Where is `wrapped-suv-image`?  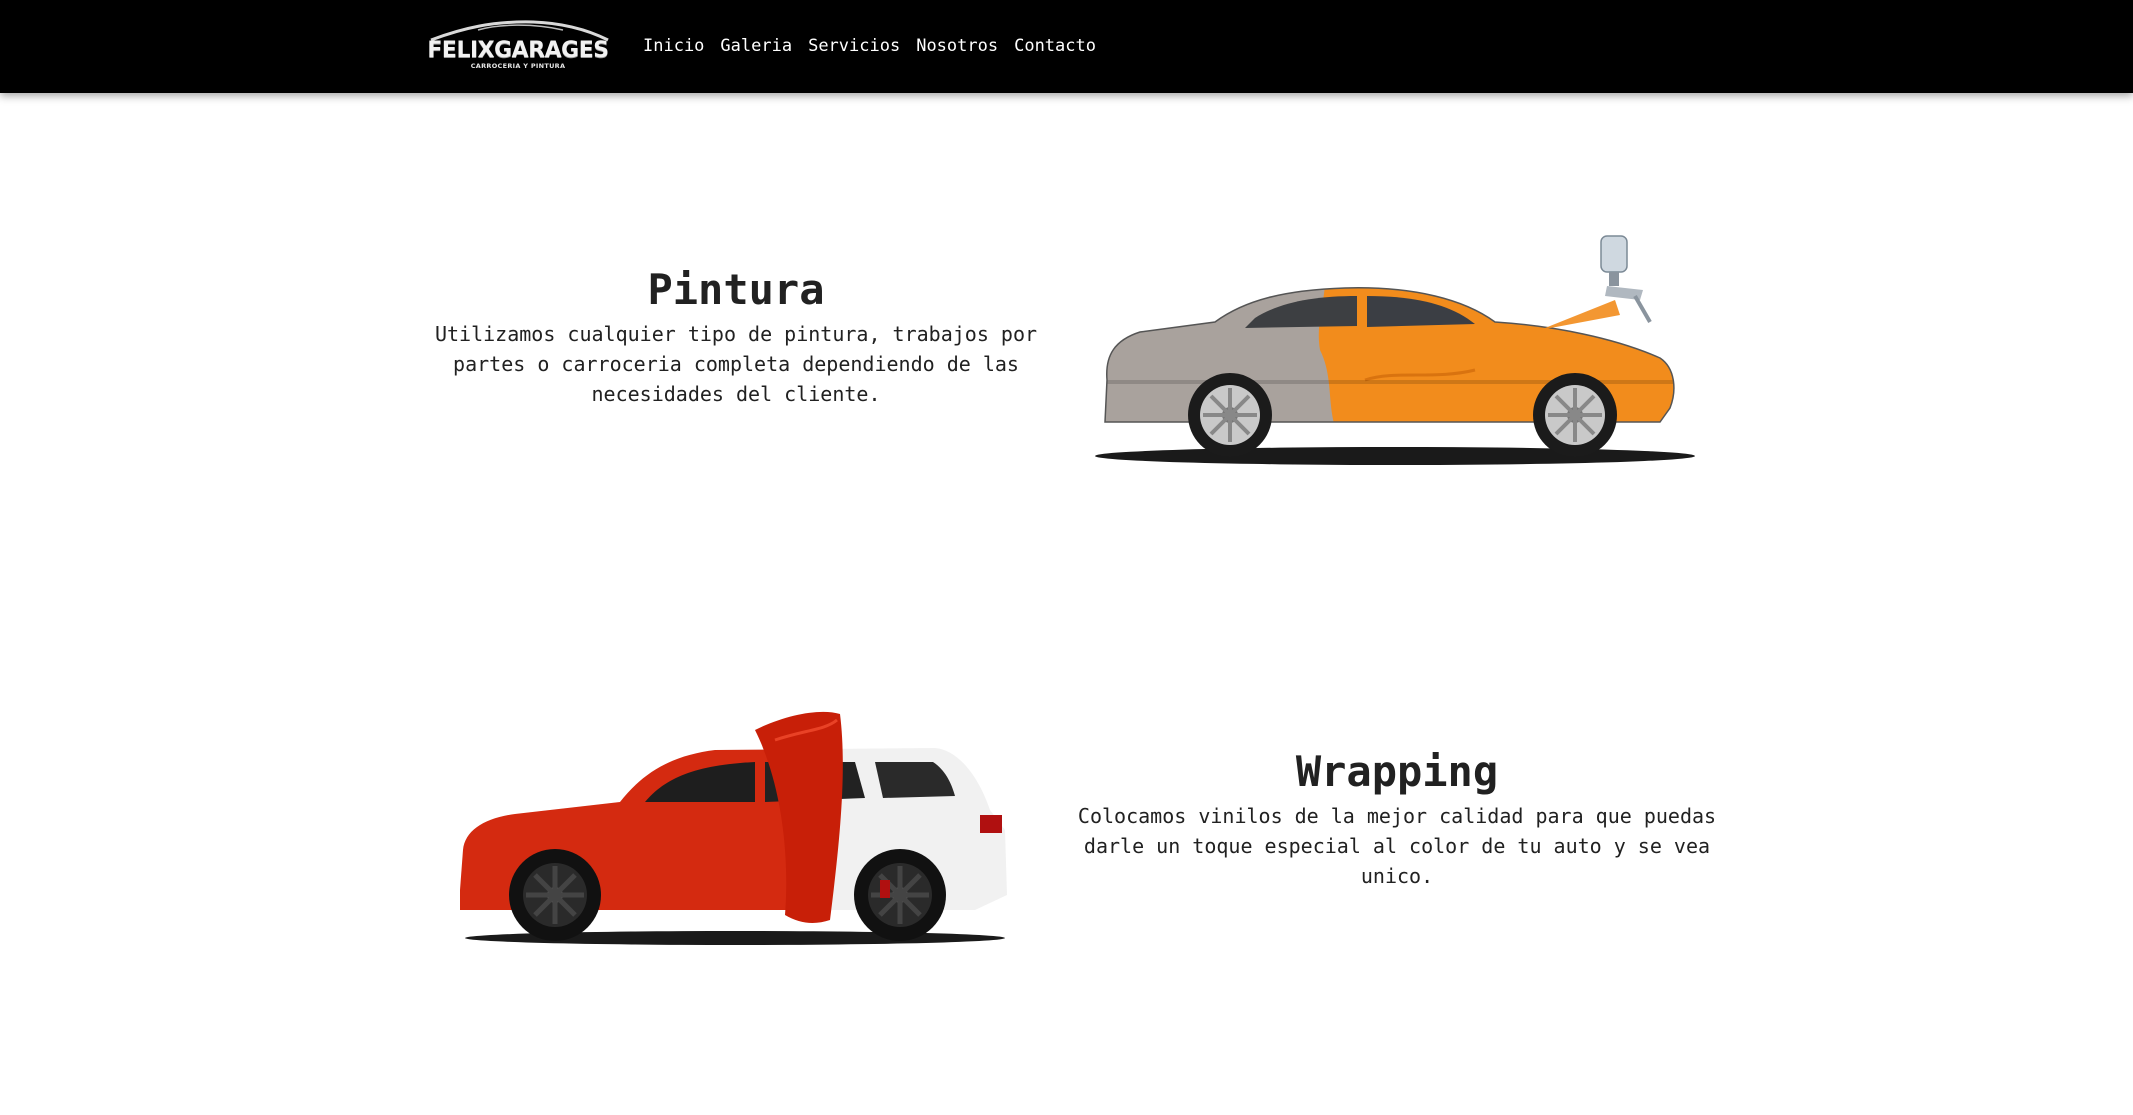 wrapped-suv-image is located at coordinates (733, 828).